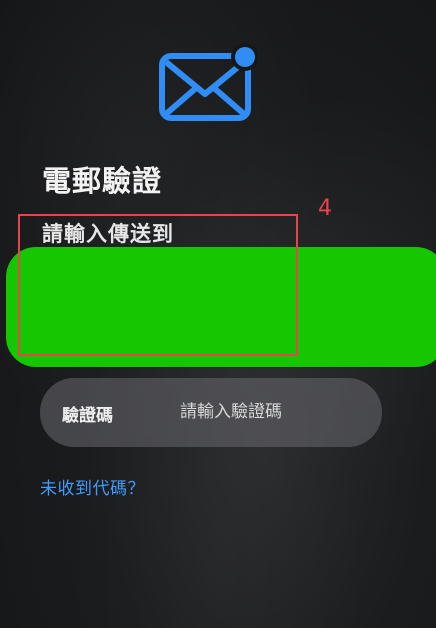 The height and width of the screenshot is (628, 436). I want to click on annotation-box, so click(158, 285).